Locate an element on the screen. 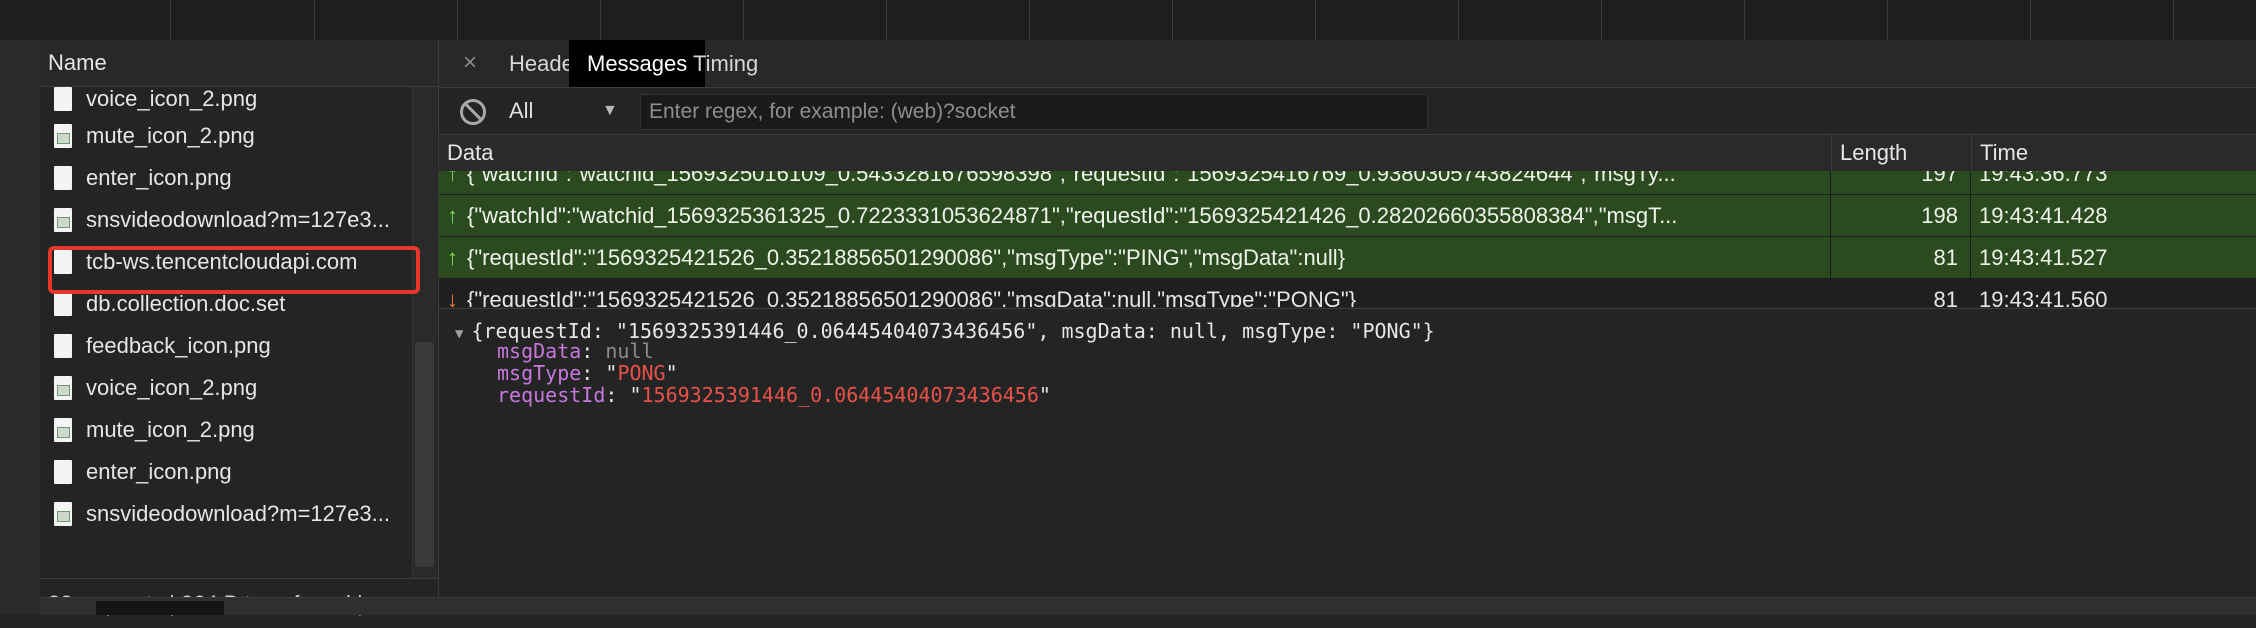 Image resolution: width=2256 pixels, height=628 pixels. message-length-cell: 198 is located at coordinates (1901, 216).